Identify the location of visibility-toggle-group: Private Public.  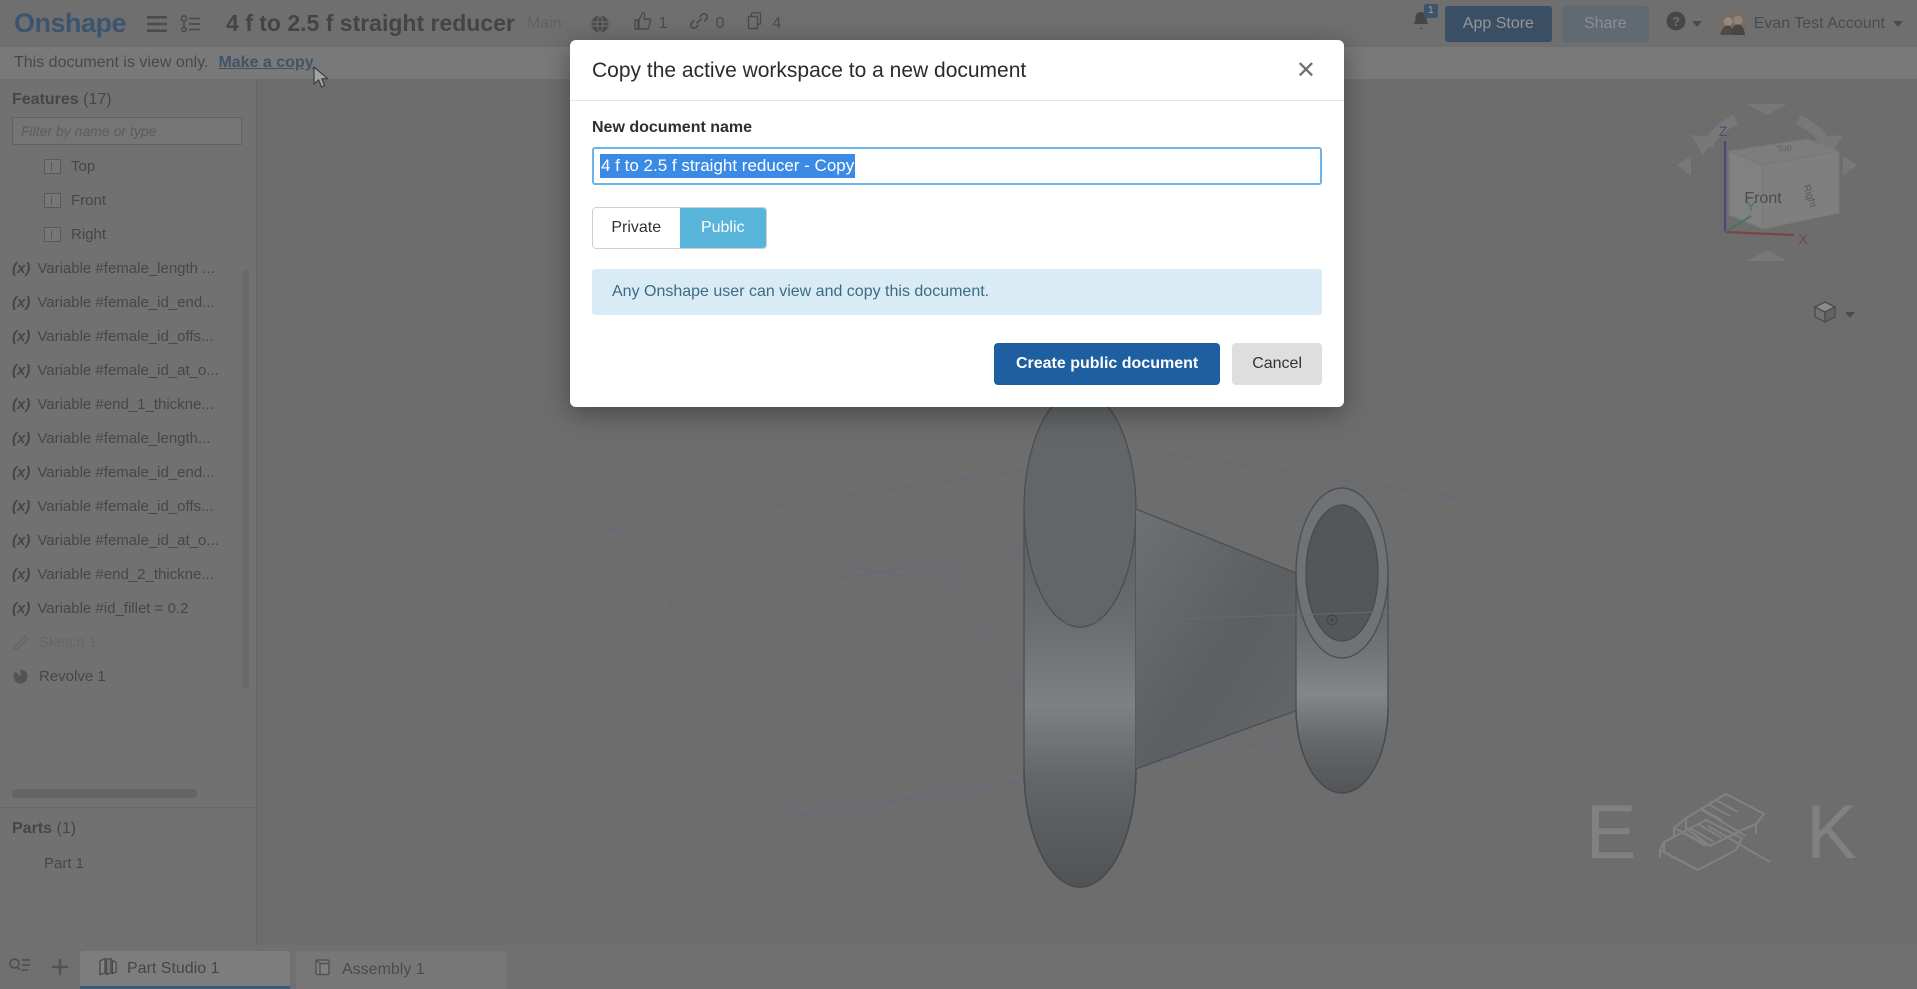
(679, 228).